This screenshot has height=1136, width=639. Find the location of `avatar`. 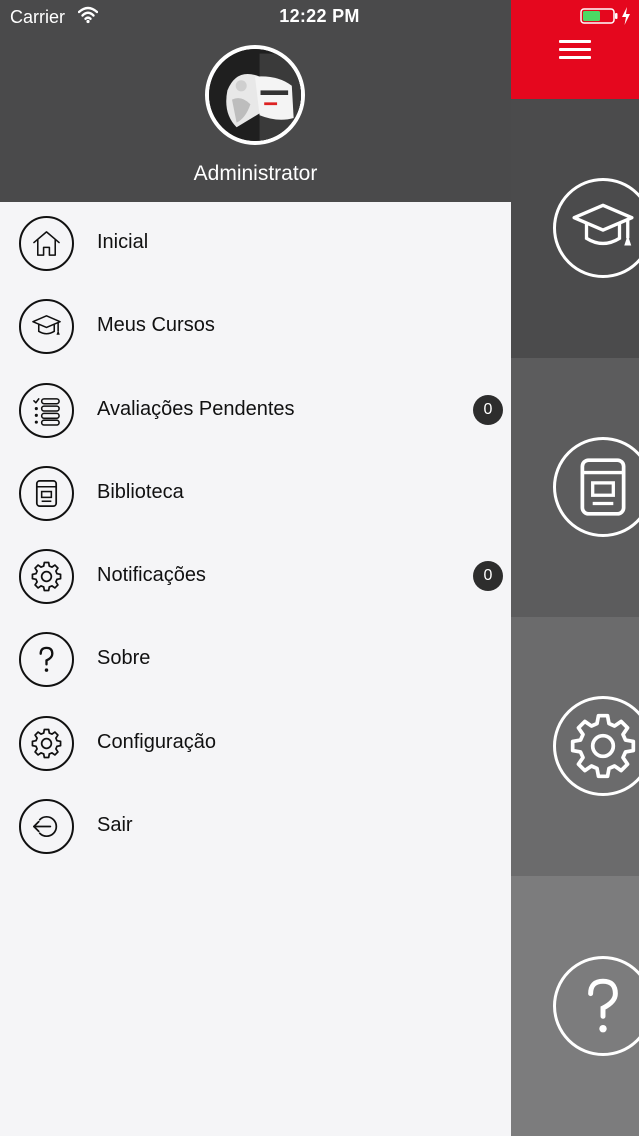

avatar is located at coordinates (255, 95).